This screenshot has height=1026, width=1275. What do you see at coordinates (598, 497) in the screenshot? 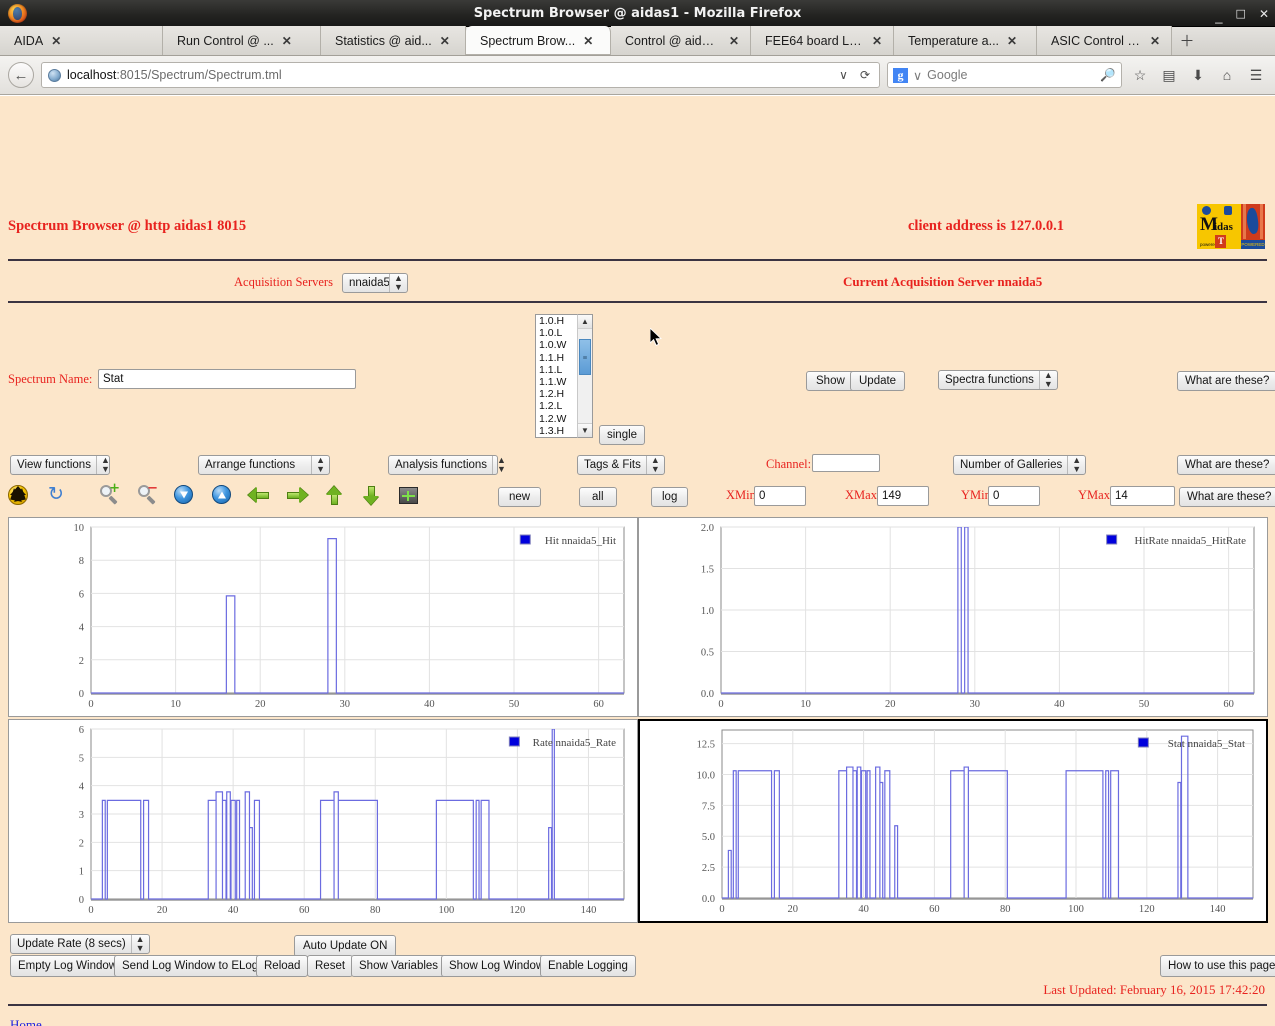
I see `all-button: all` at bounding box center [598, 497].